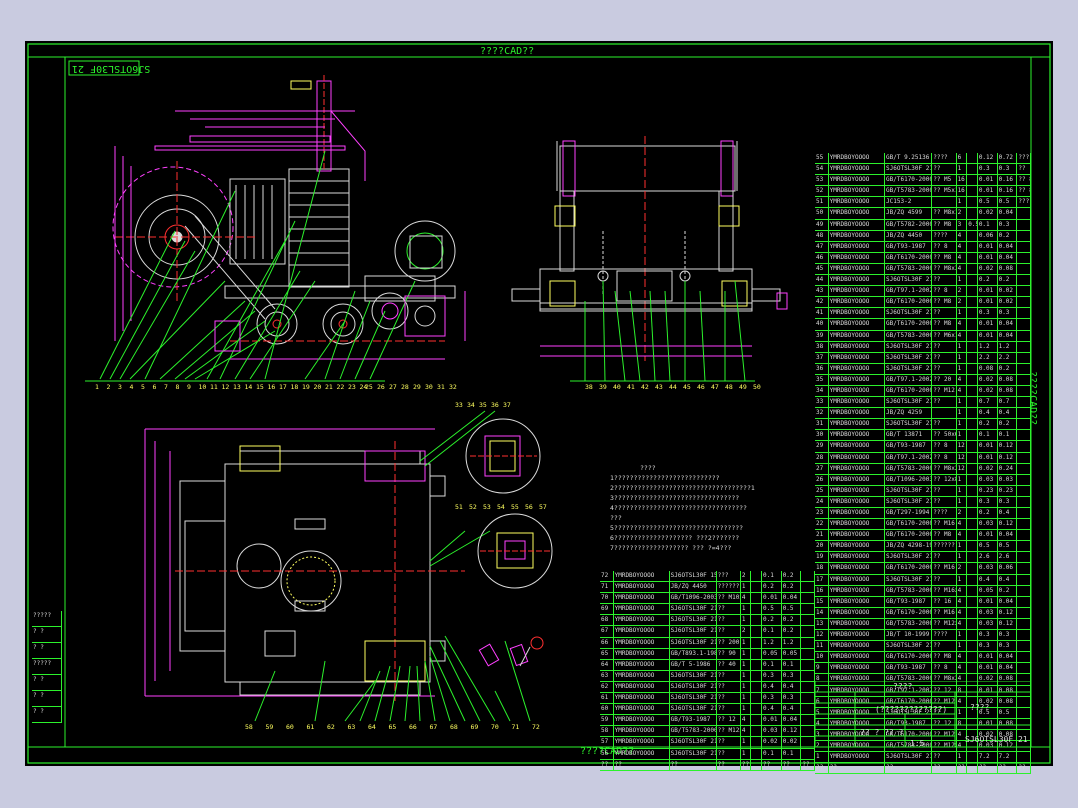 The height and width of the screenshot is (808, 1078). Describe the element at coordinates (909, 646) in the screenshot. I see `bom-cell: SJ6OTSL30F 21` at that location.